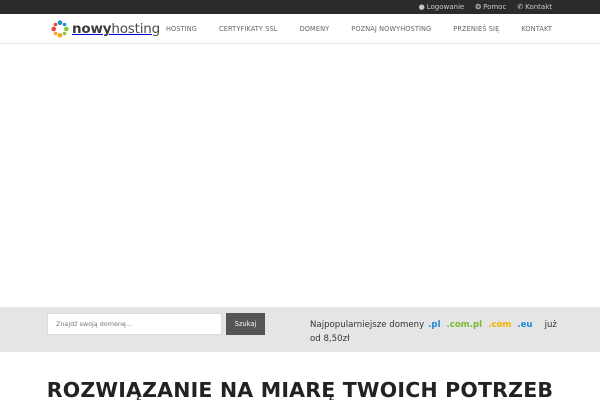 The width and height of the screenshot is (600, 400). Describe the element at coordinates (531, 29) in the screenshot. I see `nav-item-contact: KONTAKT` at that location.